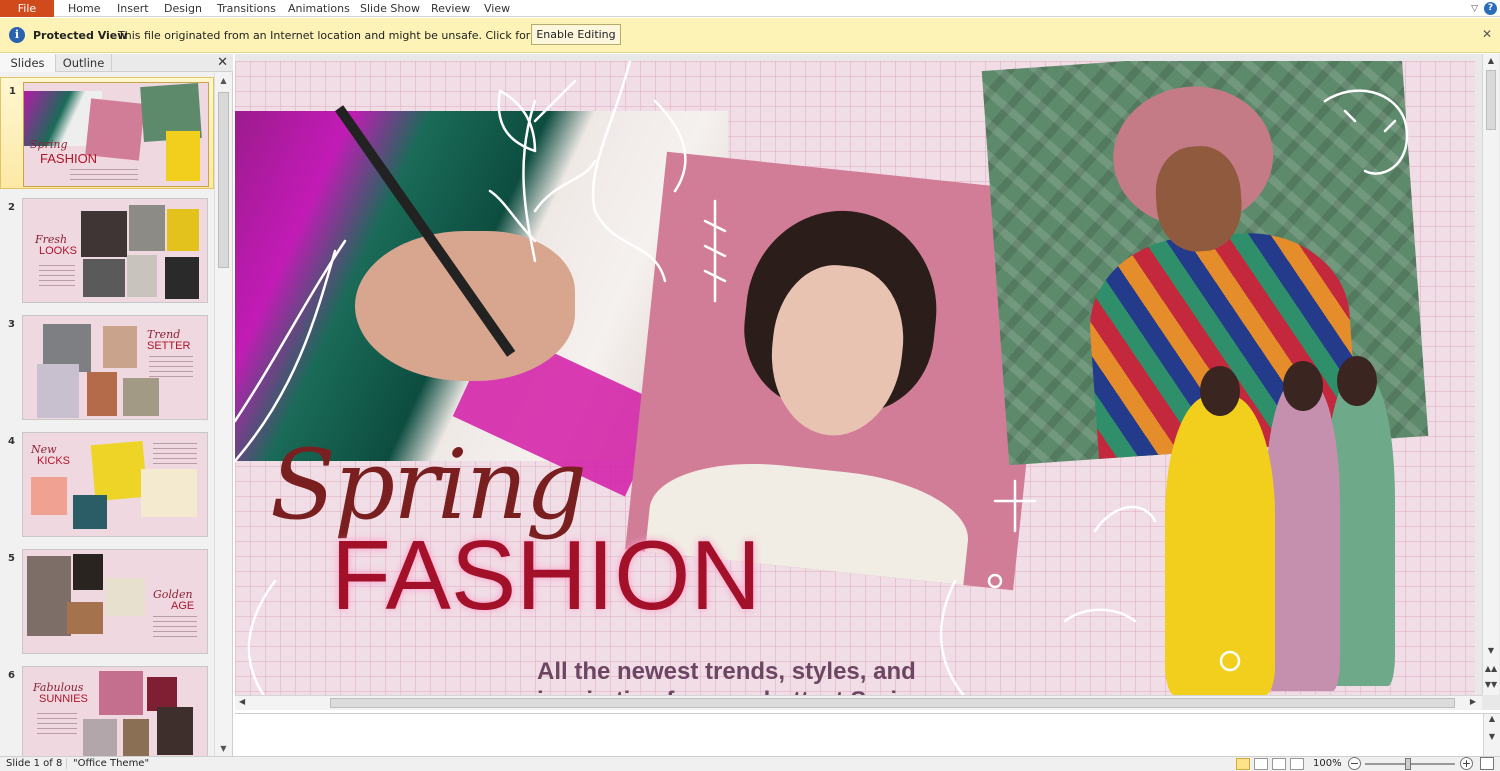  I want to click on protected-view-title: Protected View, so click(80, 35).